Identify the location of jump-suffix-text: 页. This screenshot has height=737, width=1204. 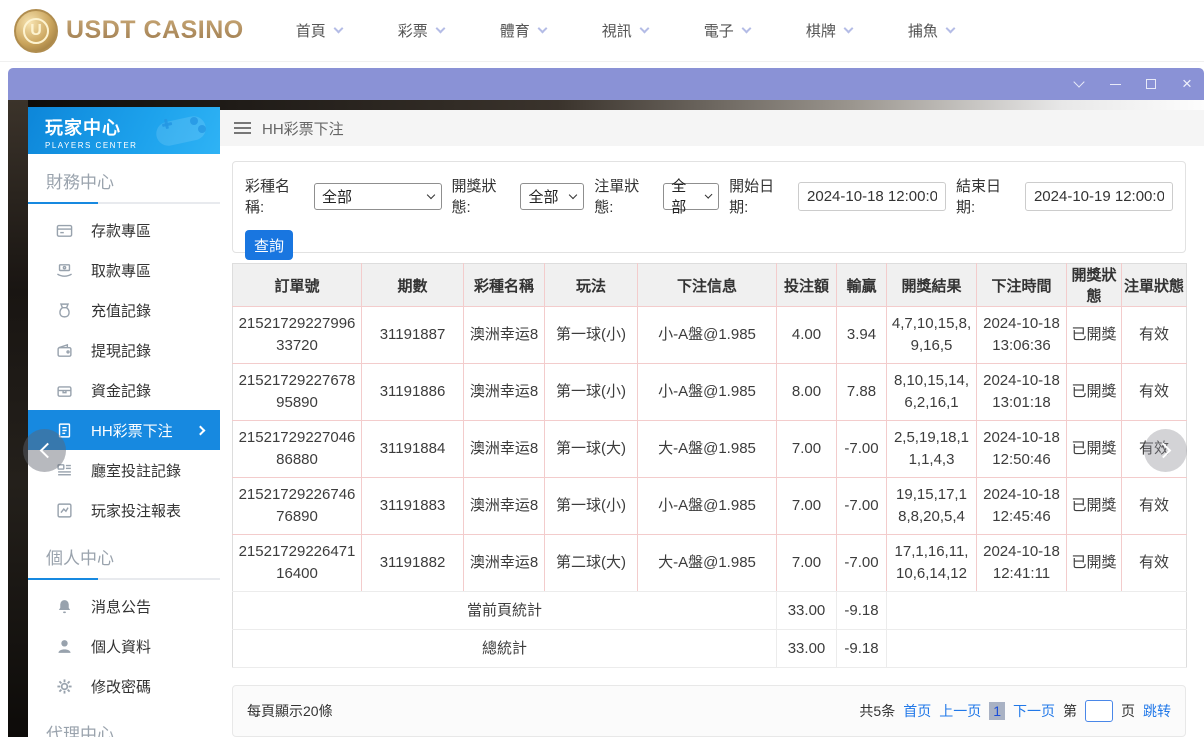
(1128, 711).